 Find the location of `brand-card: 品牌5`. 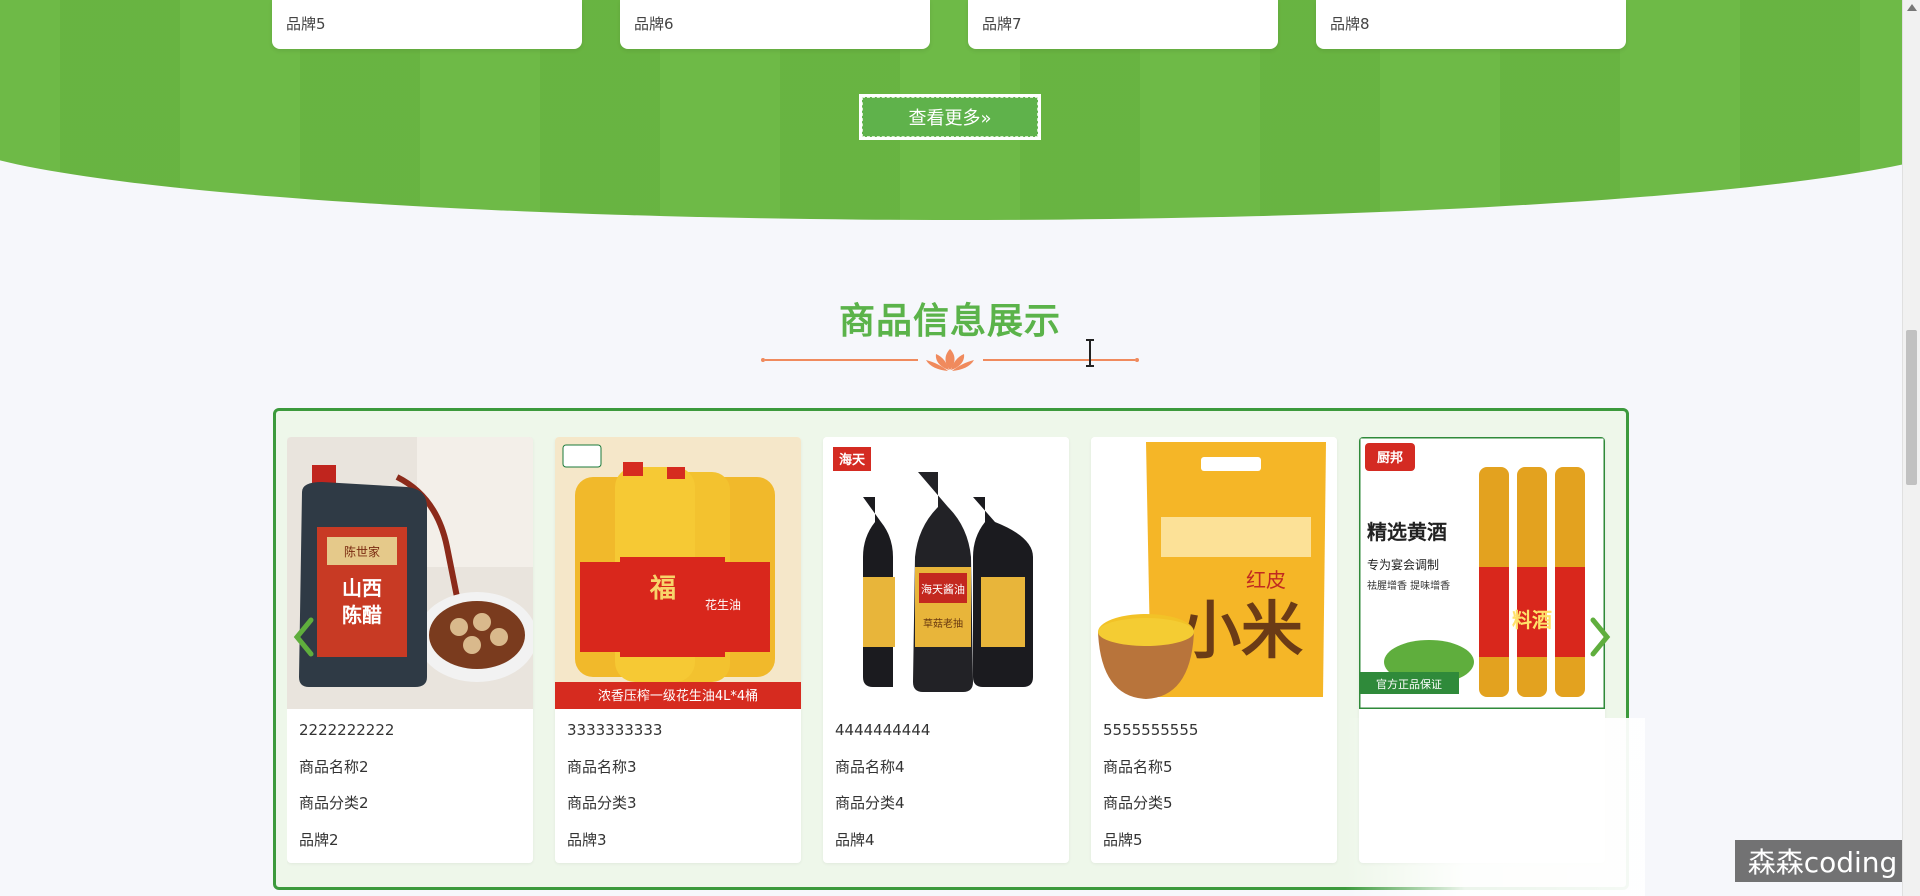

brand-card: 品牌5 is located at coordinates (427, 24).